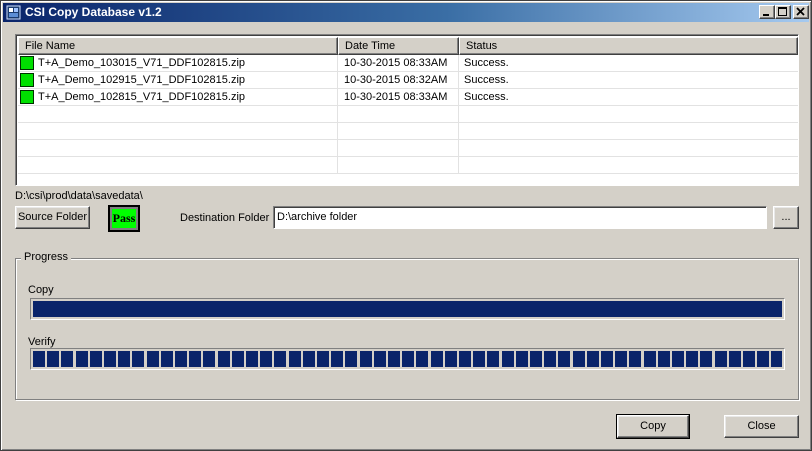 Image resolution: width=812 pixels, height=451 pixels. I want to click on file-name-cell: T+A_Demo_102815_V71_DDF102815.zip, so click(142, 97).